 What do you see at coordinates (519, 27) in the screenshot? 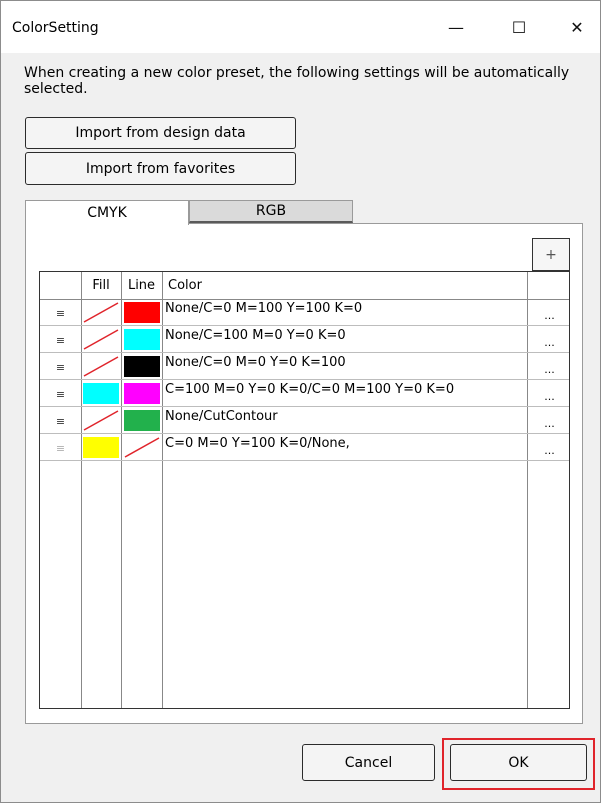
I see `maximize-button: ☐` at bounding box center [519, 27].